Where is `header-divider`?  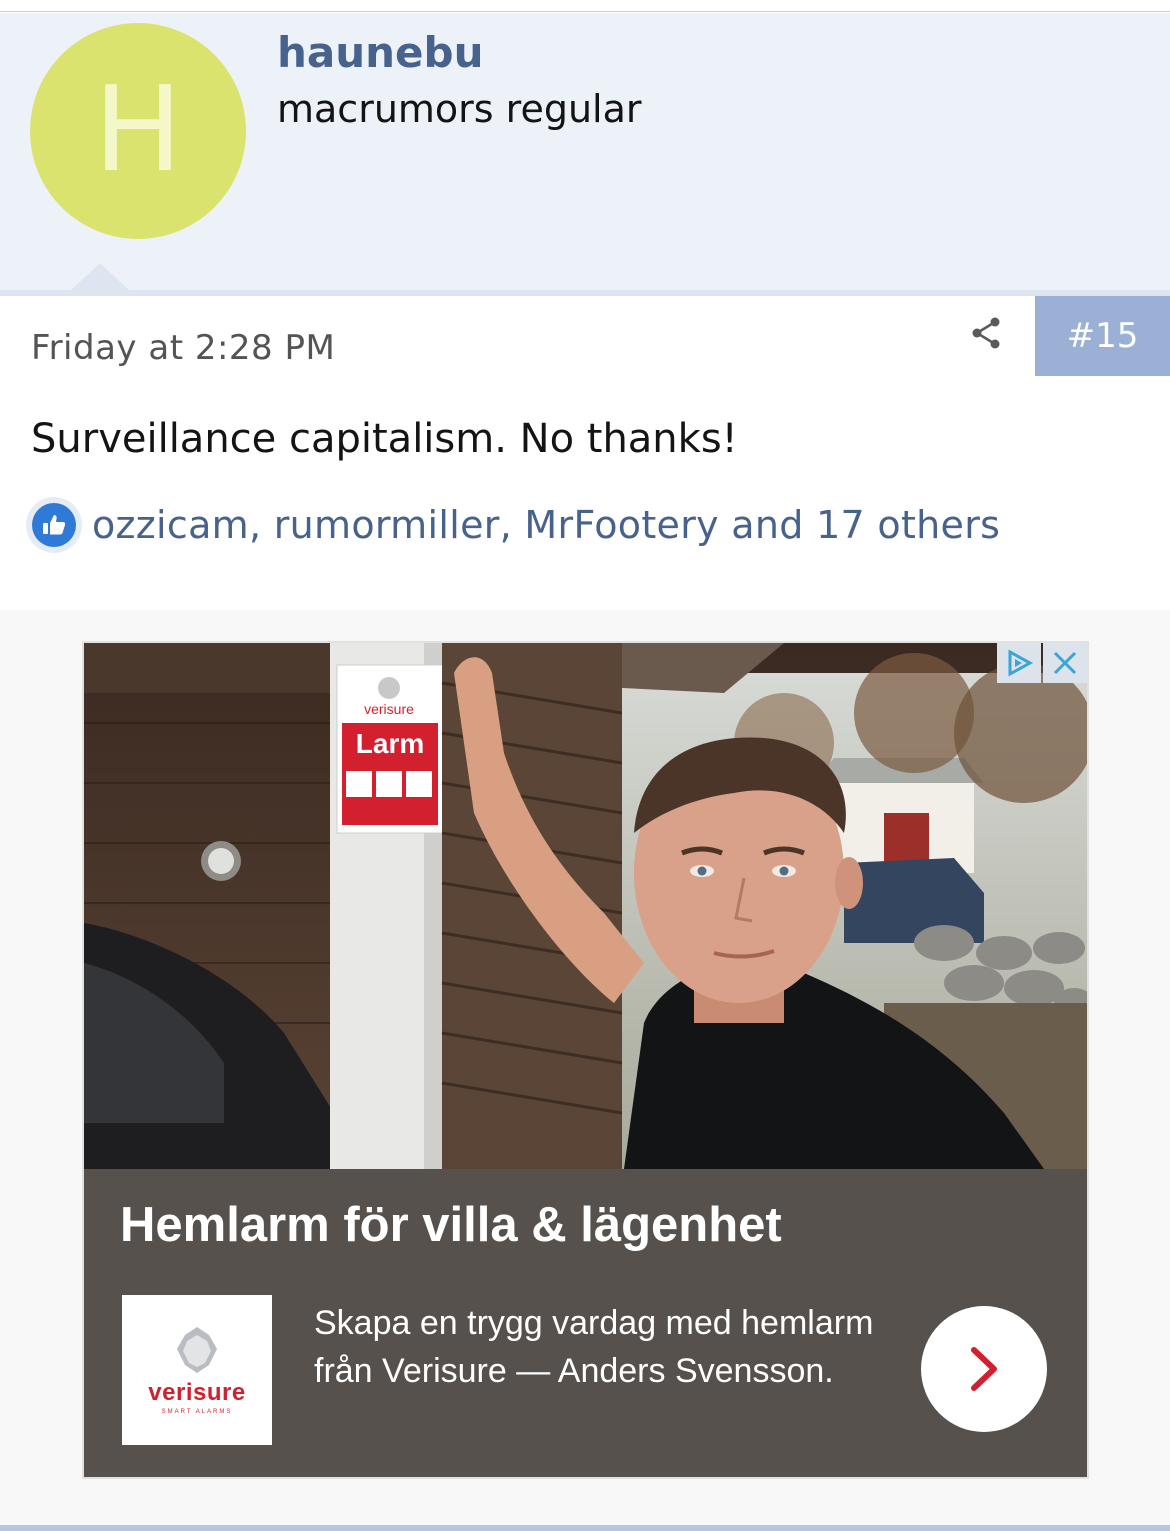
header-divider is located at coordinates (585, 293).